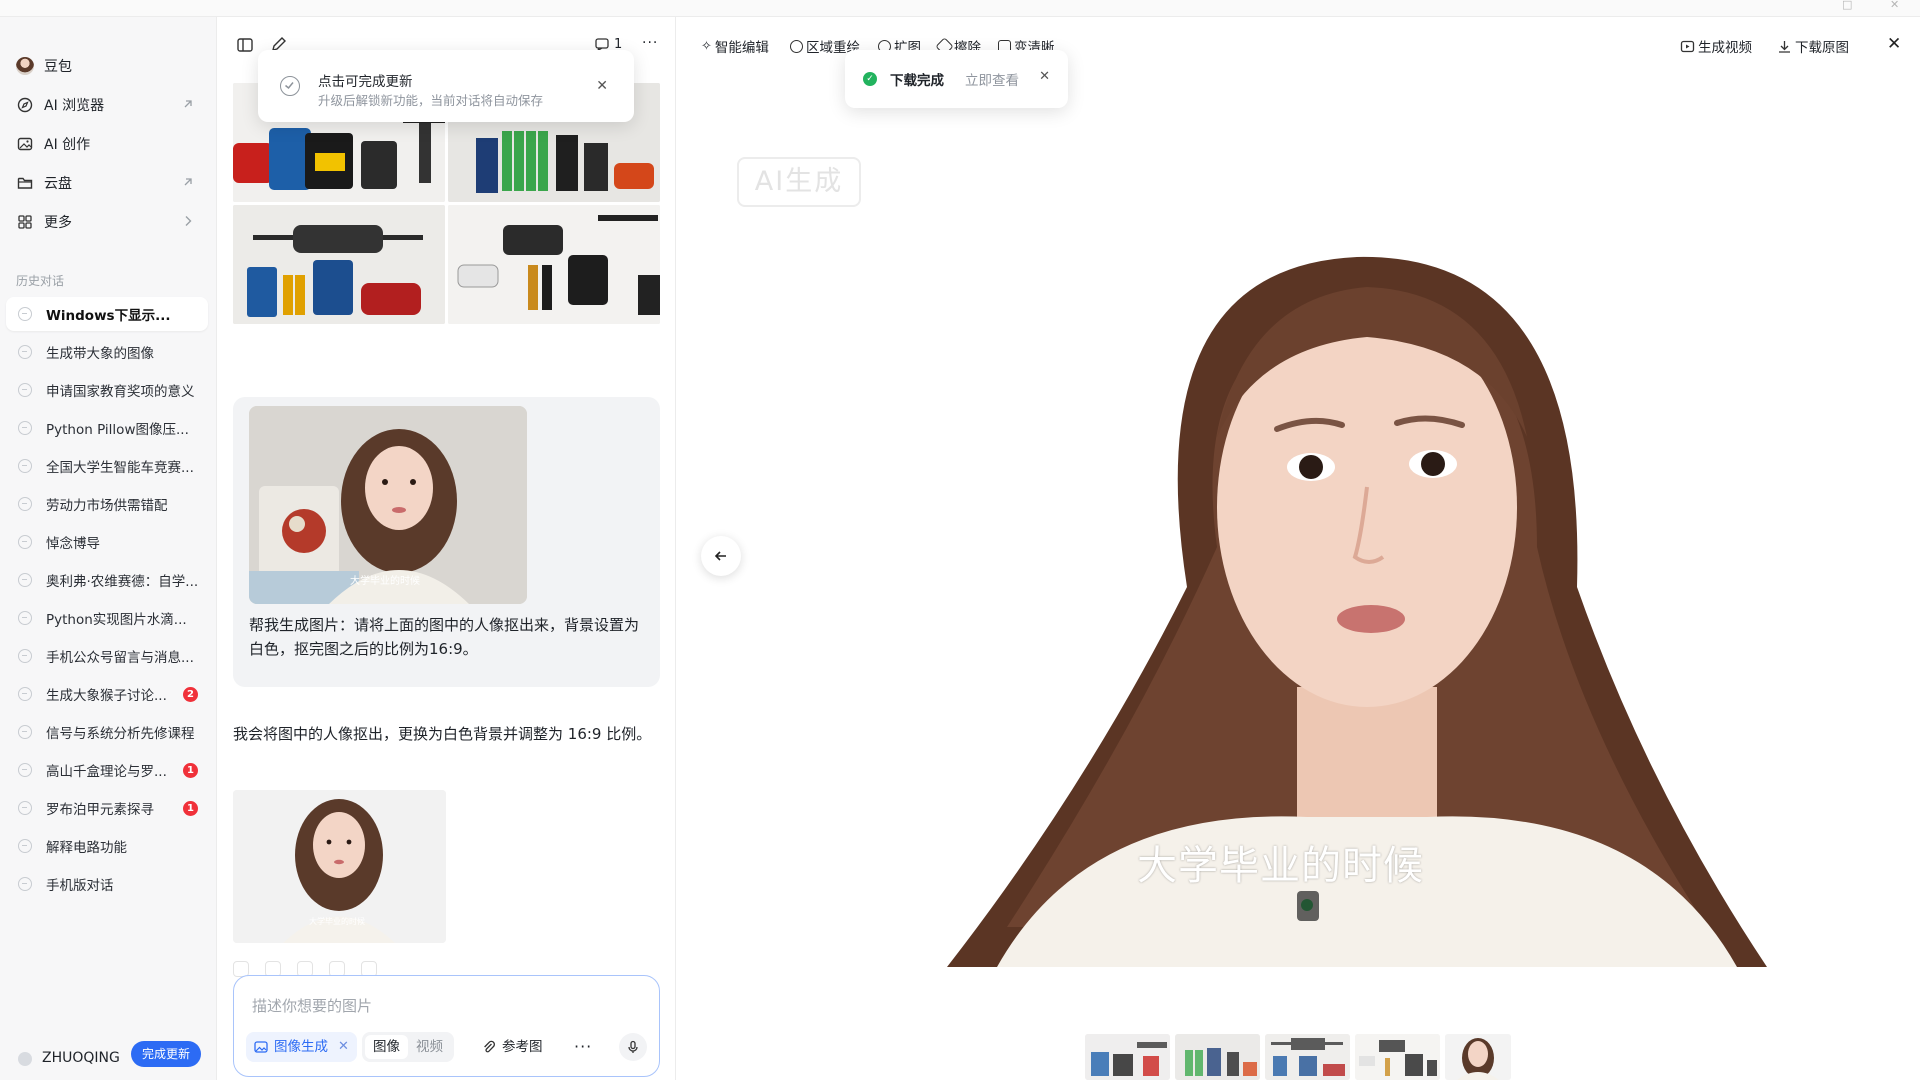 This screenshot has width=1920, height=1080. I want to click on sidebar-item-label: AI 浏览器, so click(74, 106).